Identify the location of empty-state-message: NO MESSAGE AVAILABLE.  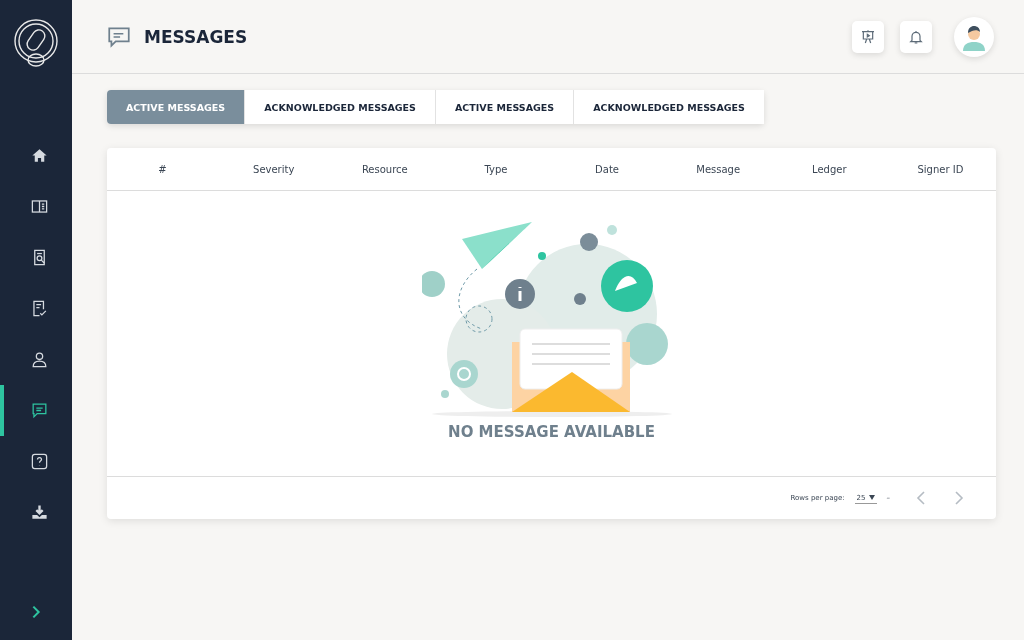
(551, 432).